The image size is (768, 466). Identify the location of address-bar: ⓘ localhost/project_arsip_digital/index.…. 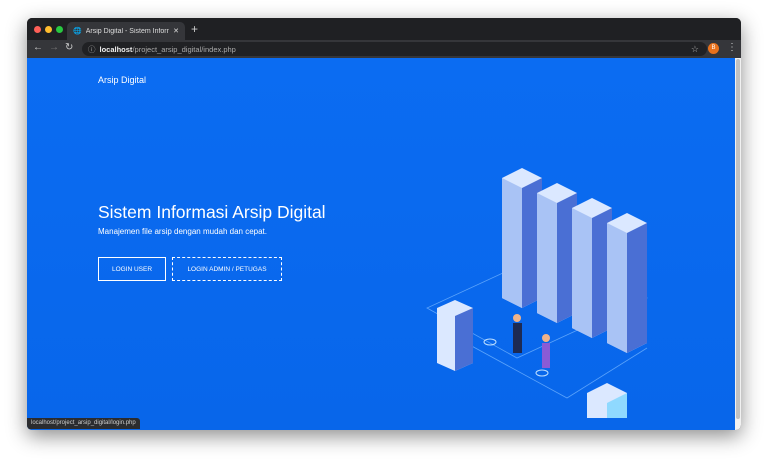
(394, 49).